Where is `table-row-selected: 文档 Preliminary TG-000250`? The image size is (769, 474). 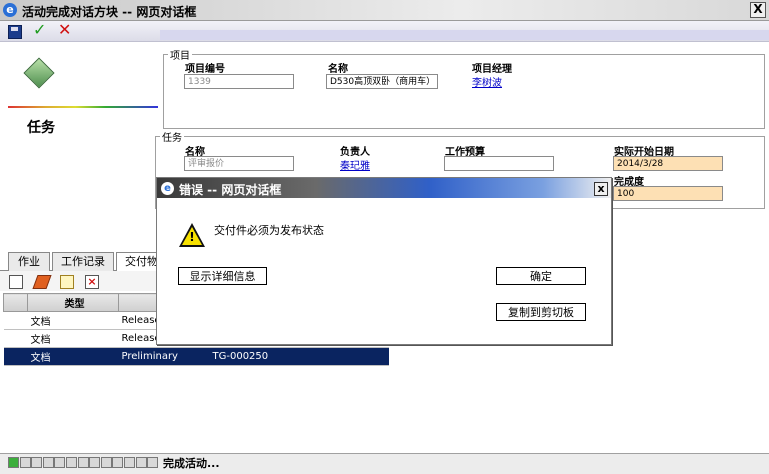 table-row-selected: 文档 Preliminary TG-000250 is located at coordinates (196, 356).